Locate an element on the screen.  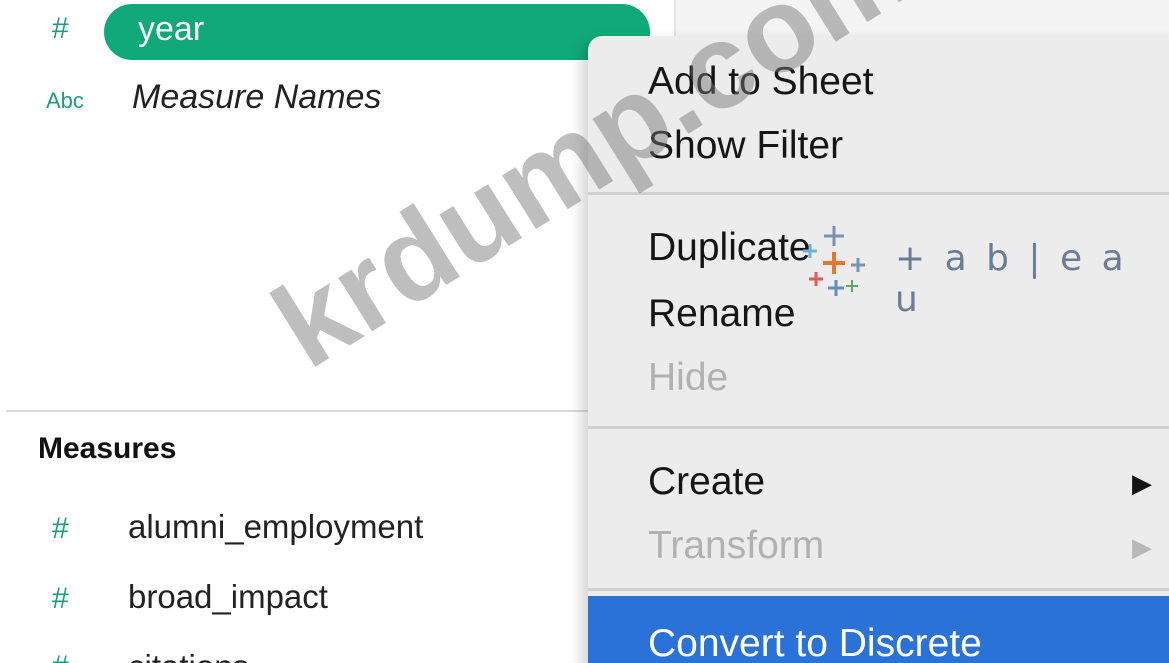
menu-item-rename: Rename is located at coordinates (721, 314).